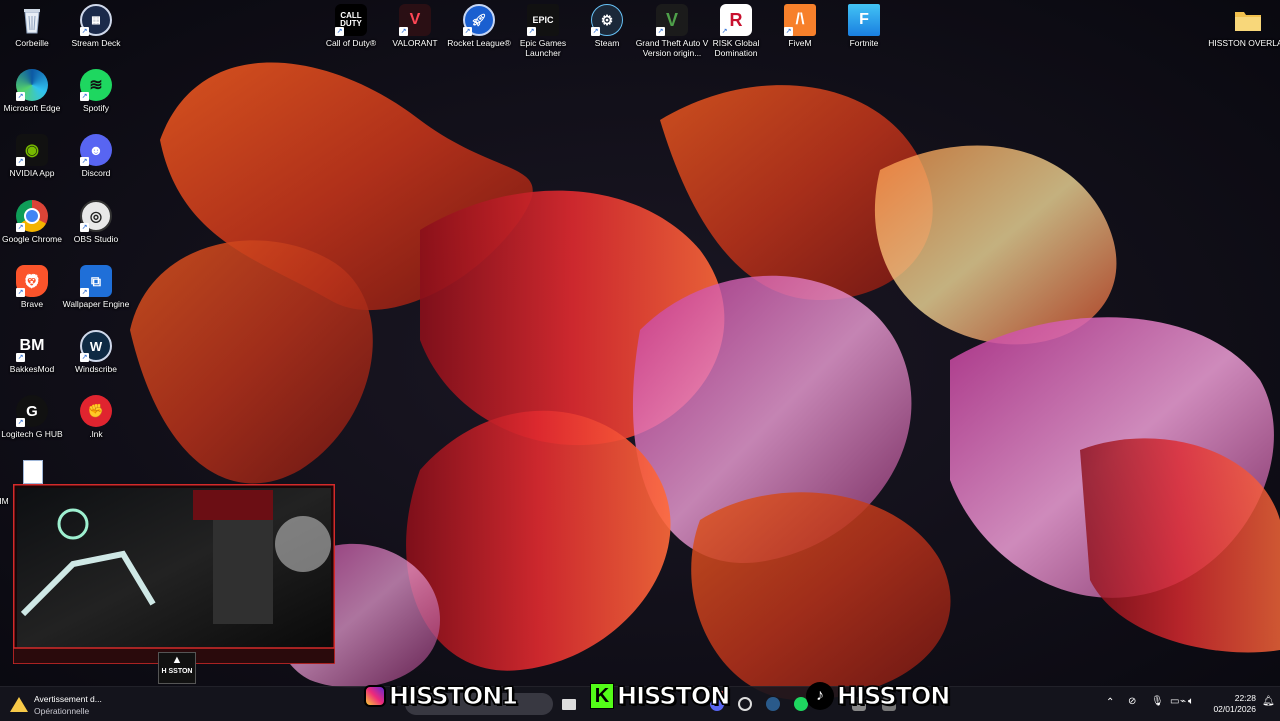  What do you see at coordinates (1174, 701) in the screenshot?
I see `monitor-icon: ▭` at bounding box center [1174, 701].